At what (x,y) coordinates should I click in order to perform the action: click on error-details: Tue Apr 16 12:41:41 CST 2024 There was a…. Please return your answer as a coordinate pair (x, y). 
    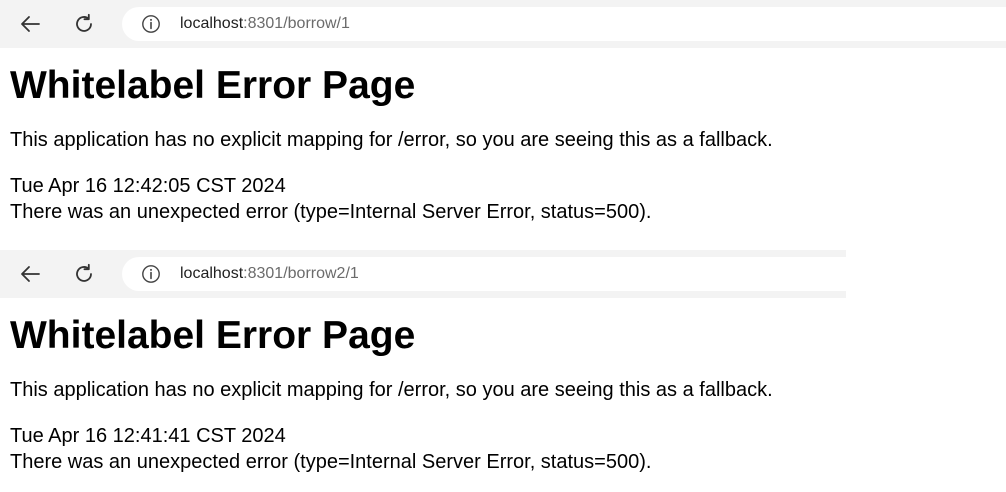
    Looking at the image, I should click on (428, 449).